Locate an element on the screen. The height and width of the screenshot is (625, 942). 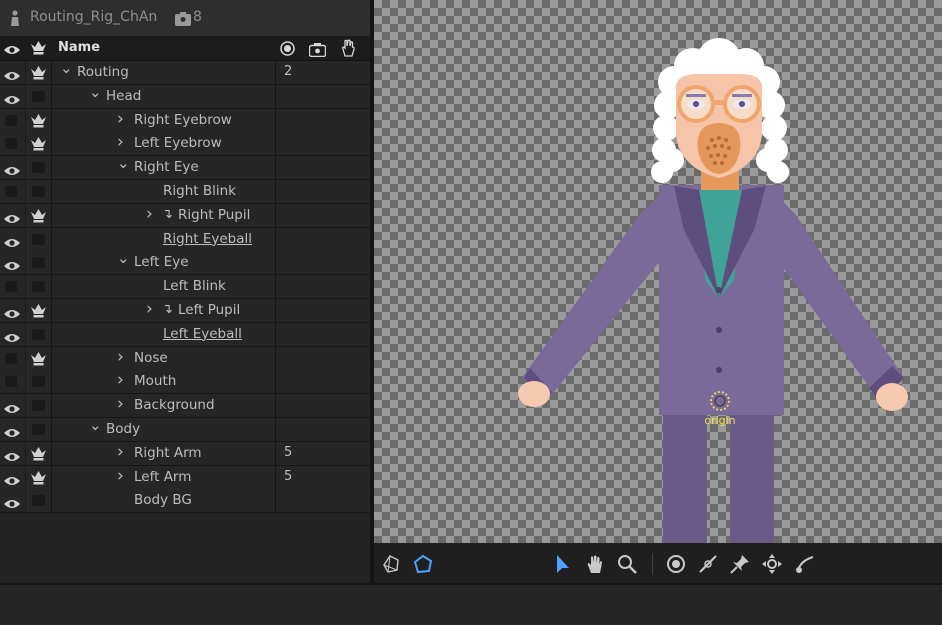
bend-tool-icon is located at coordinates (805, 564).